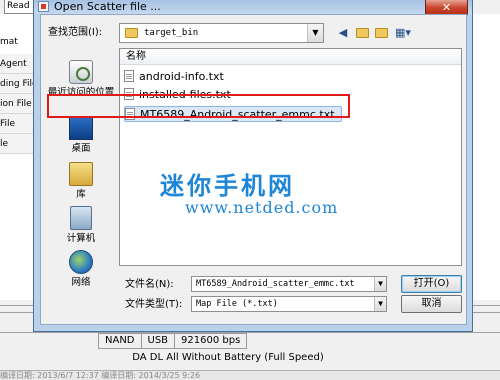 This screenshot has height=380, width=500. I want to click on highlight-annotation, so click(198, 106).